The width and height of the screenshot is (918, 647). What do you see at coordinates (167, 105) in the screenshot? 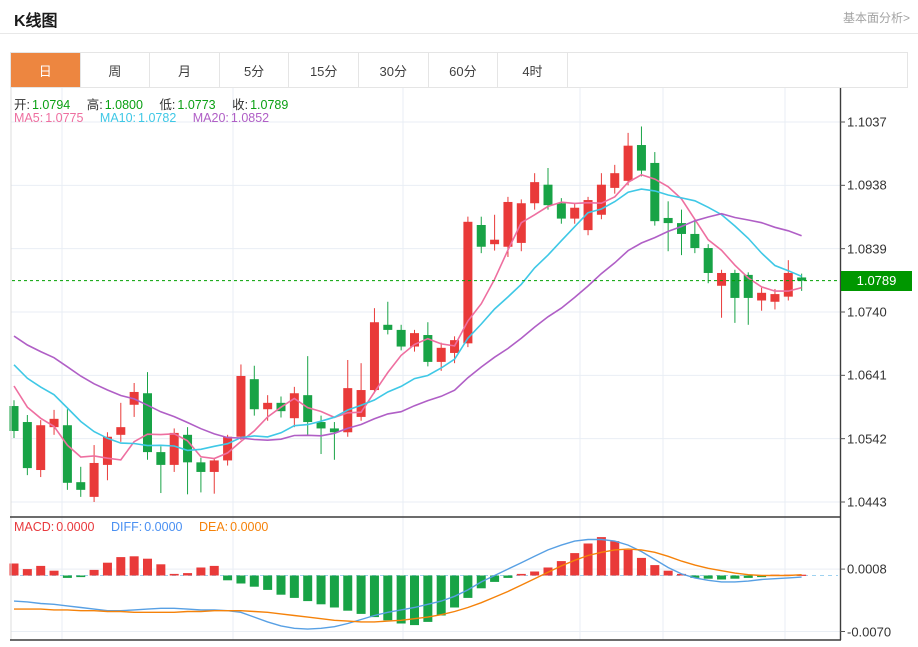
I see `low-label: 低:` at bounding box center [167, 105].